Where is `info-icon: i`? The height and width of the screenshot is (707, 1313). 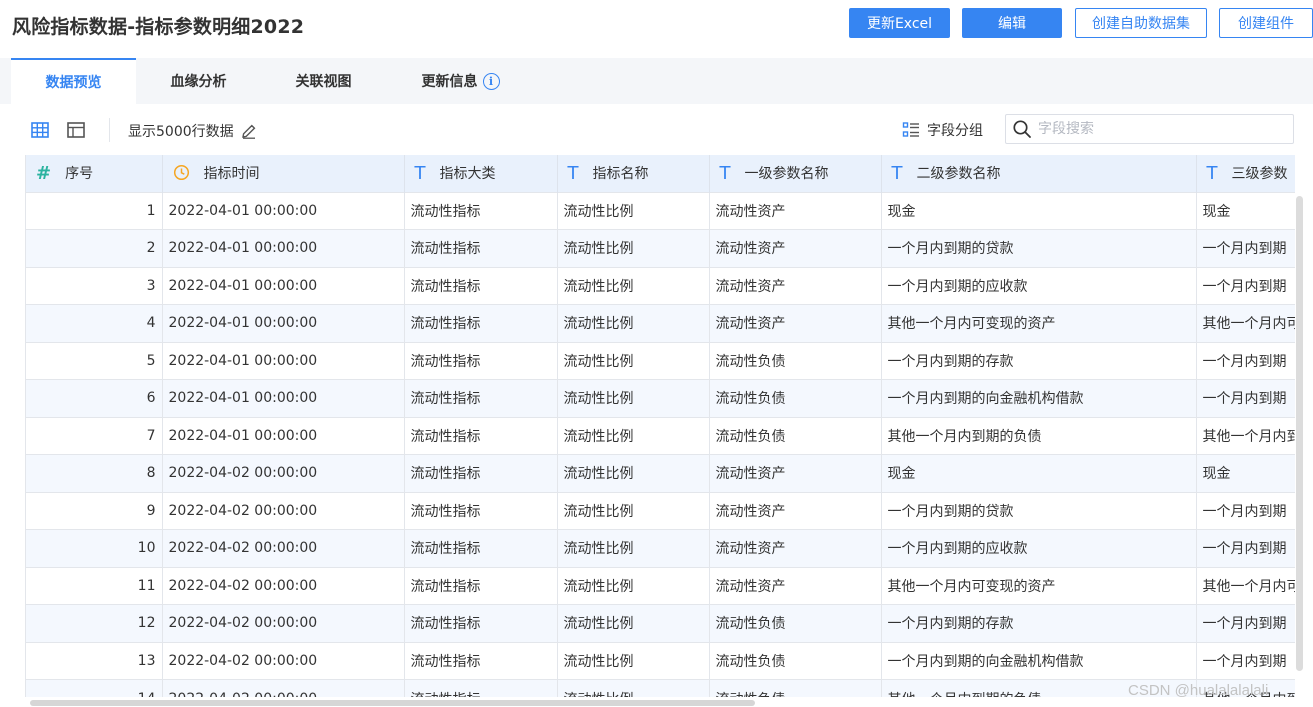
info-icon: i is located at coordinates (491, 81).